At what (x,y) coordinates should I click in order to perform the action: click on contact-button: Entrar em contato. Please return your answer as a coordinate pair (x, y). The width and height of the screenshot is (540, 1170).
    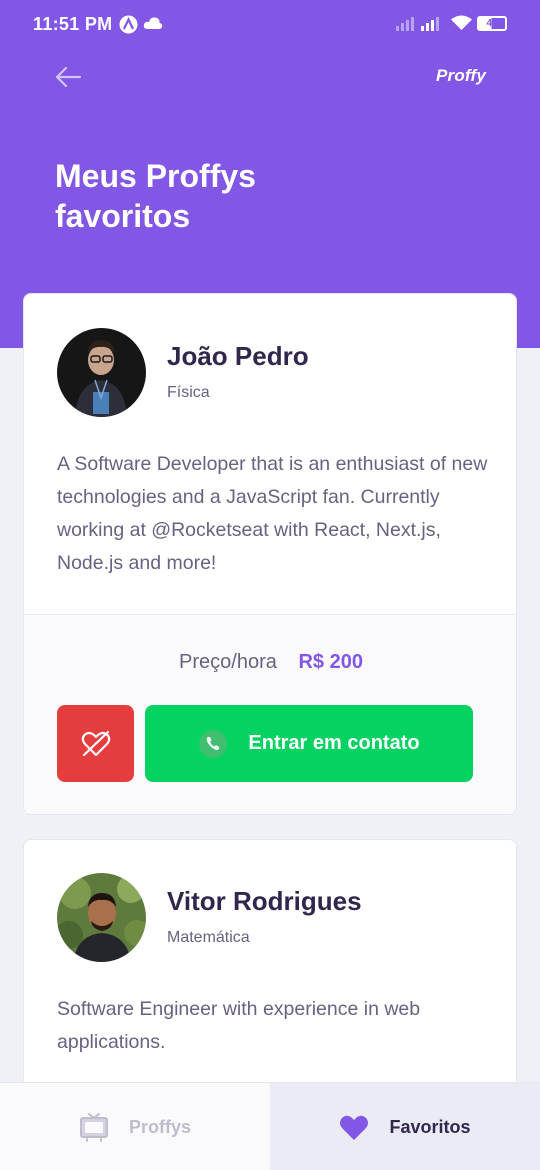
    Looking at the image, I should click on (309, 743).